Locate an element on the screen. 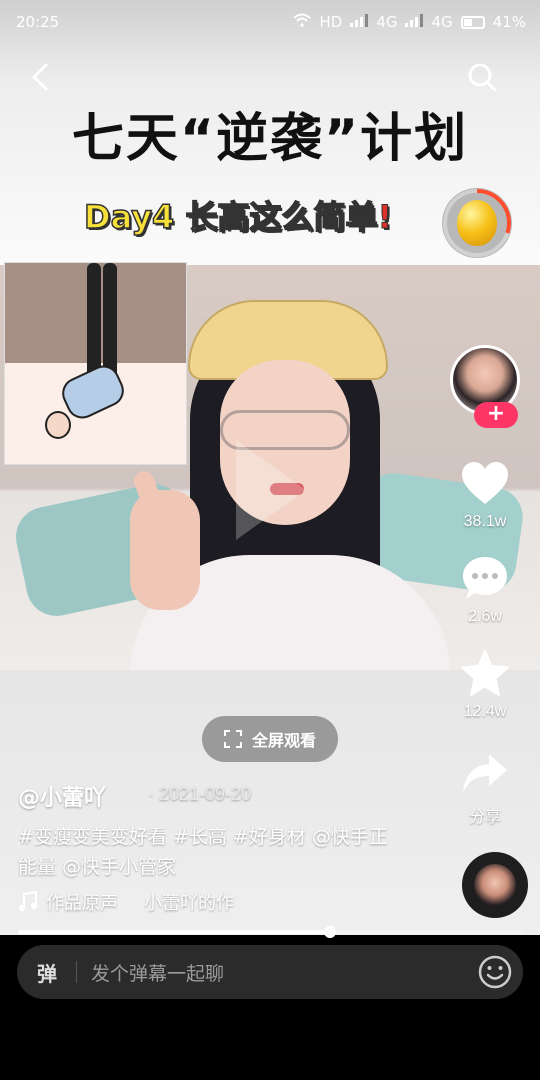 The height and width of the screenshot is (1080, 540). music-source: 小蕾吖的作 is located at coordinates (189, 903).